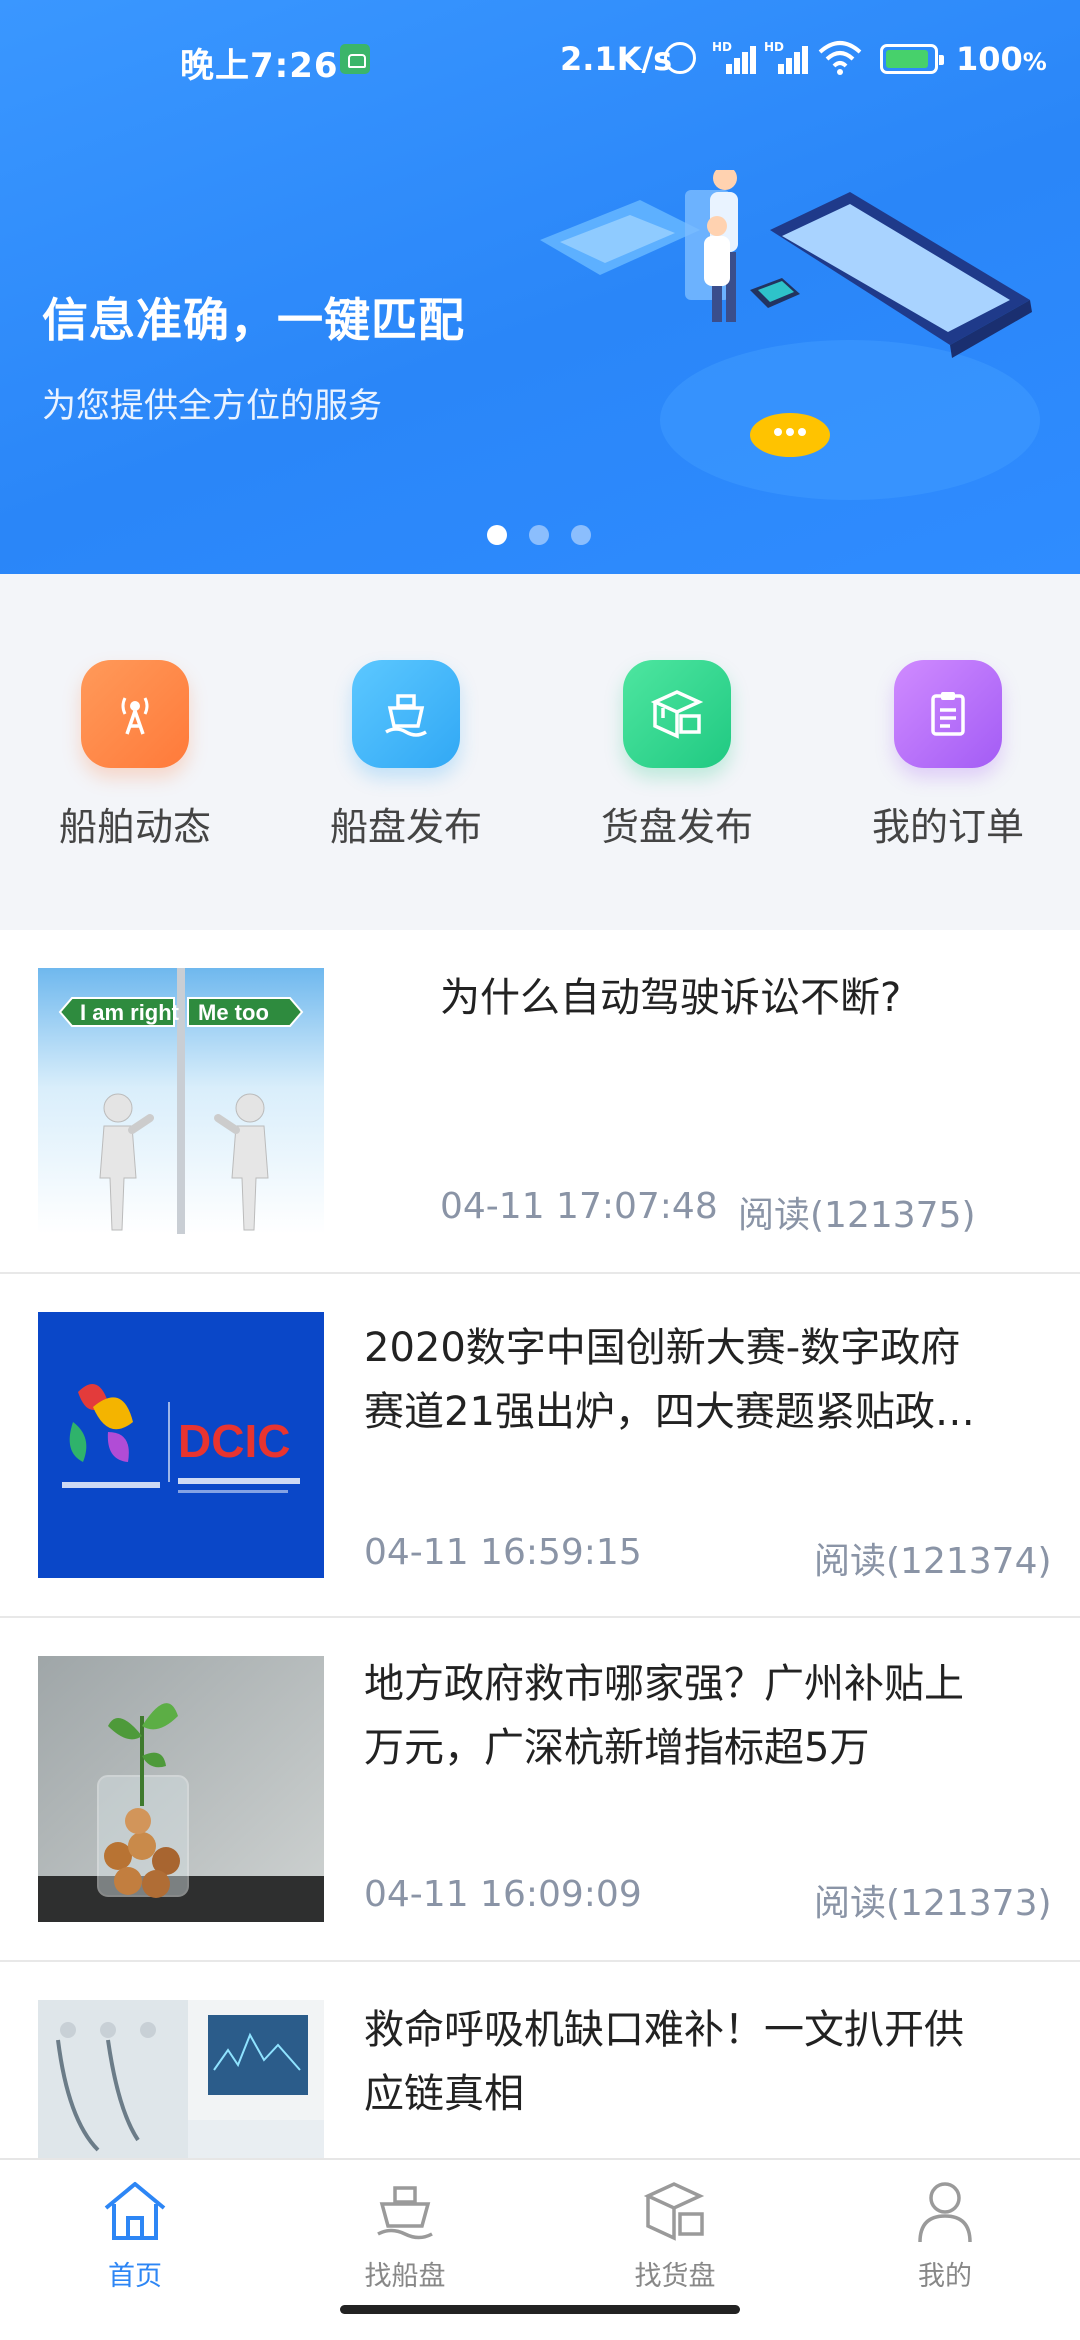  What do you see at coordinates (617, 1748) in the screenshot?
I see `news-title-line: 万元，广深杭新增指标超5万` at bounding box center [617, 1748].